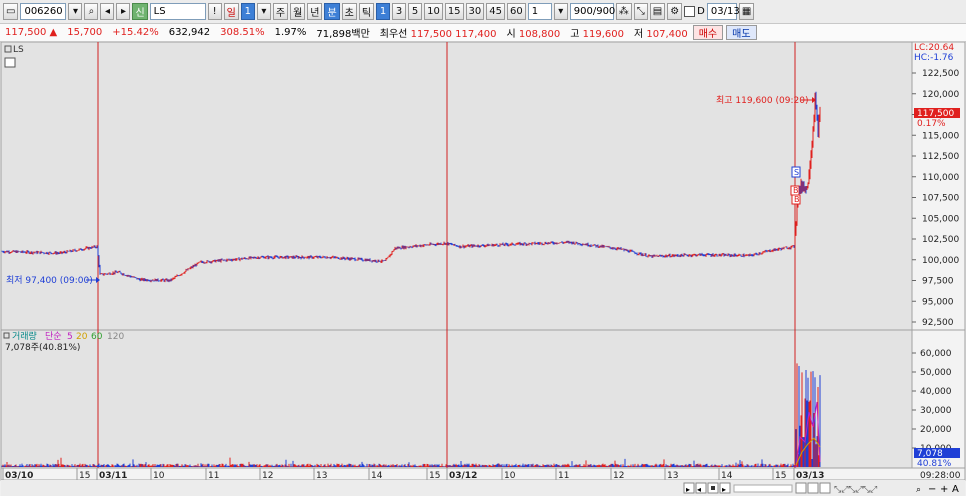 The height and width of the screenshot is (496, 966). I want to click on interval-15-button: 15, so click(454, 11).